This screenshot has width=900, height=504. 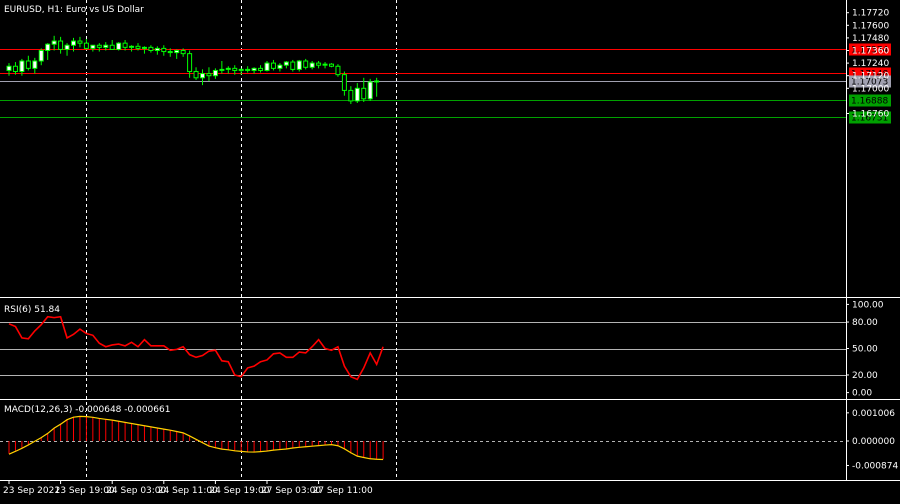 What do you see at coordinates (865, 323) in the screenshot?
I see `rsi-tick-label: 80.00` at bounding box center [865, 323].